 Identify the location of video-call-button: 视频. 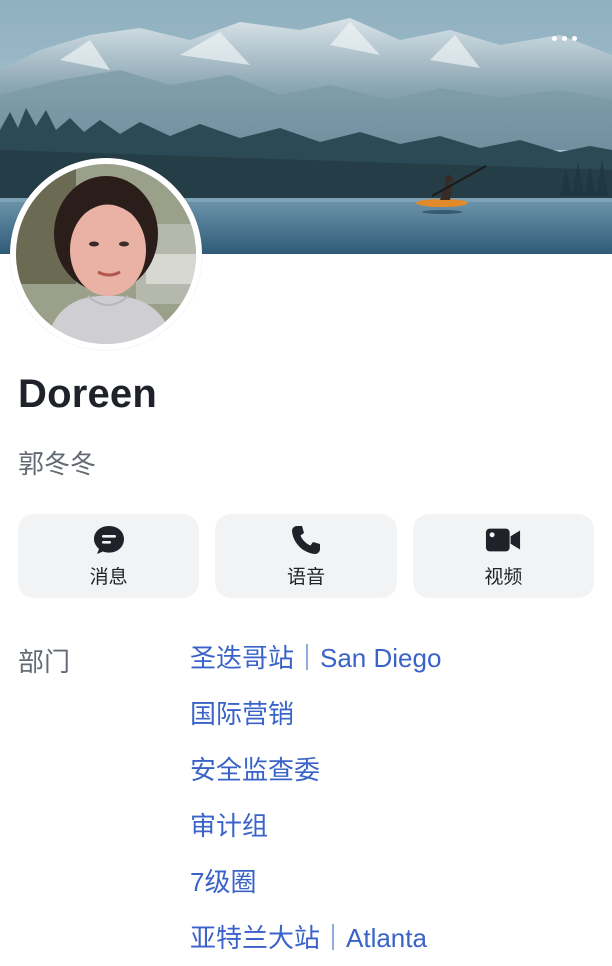
(503, 556).